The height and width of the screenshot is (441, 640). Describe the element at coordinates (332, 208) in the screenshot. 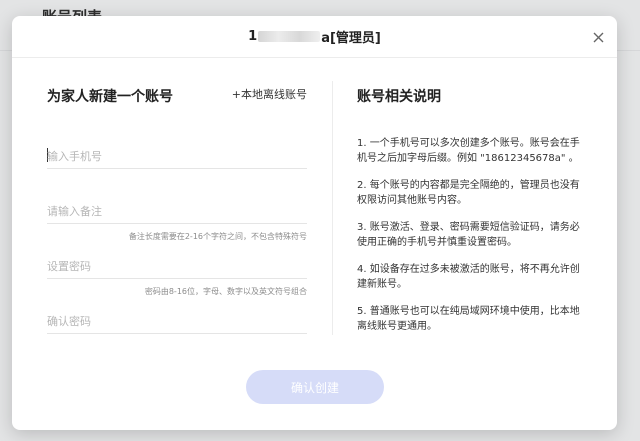

I see `column-divider` at that location.